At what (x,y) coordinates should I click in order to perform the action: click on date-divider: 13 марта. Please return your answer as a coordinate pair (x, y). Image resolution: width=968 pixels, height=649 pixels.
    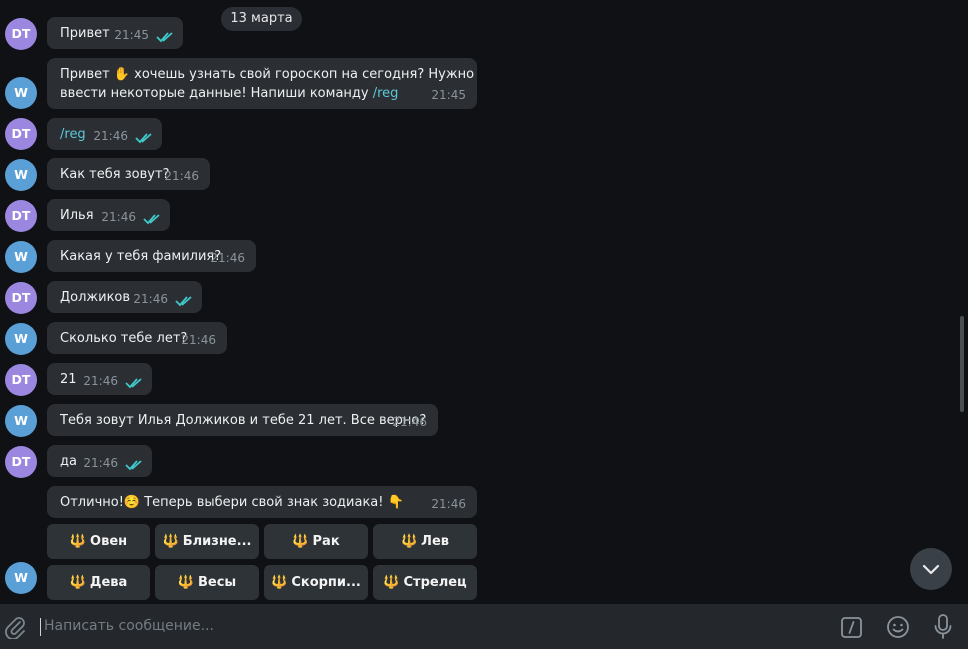
    Looking at the image, I should click on (261, 19).